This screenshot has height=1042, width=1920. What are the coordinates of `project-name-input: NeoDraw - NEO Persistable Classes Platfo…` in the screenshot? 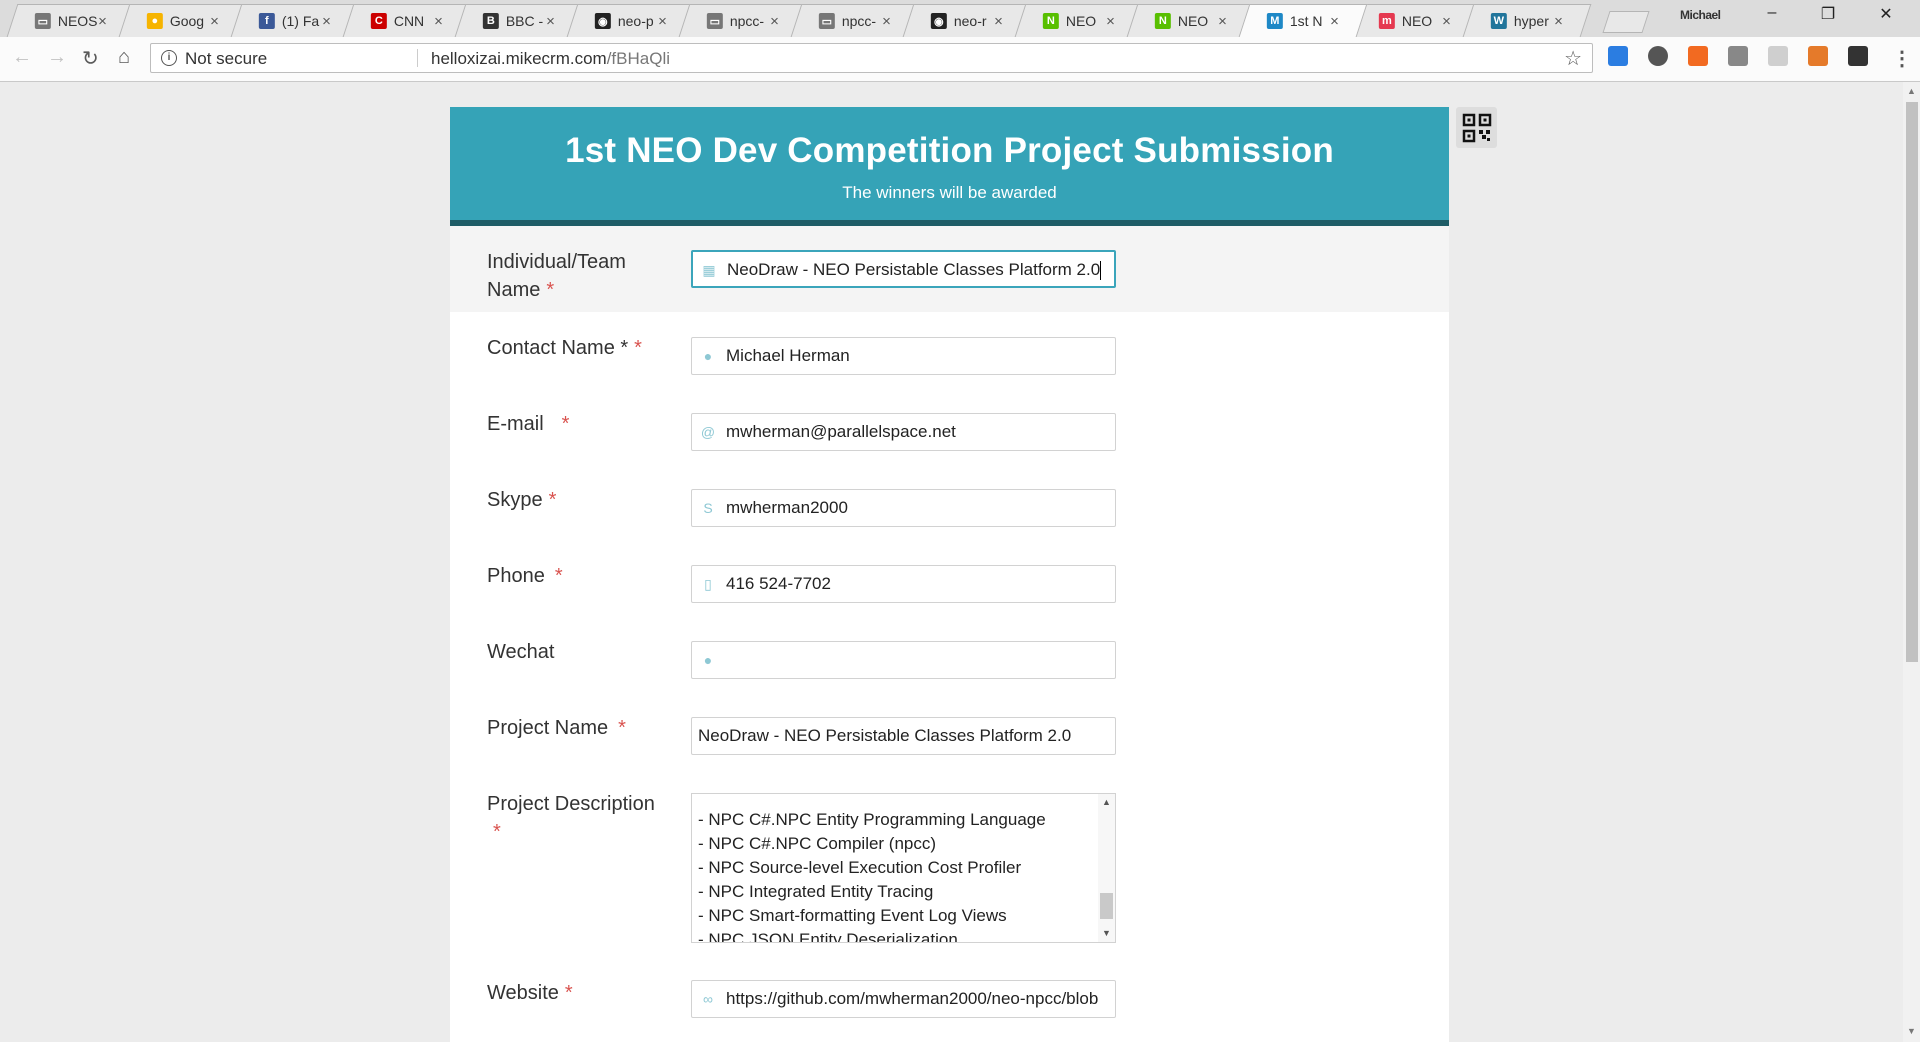 It's located at (903, 736).